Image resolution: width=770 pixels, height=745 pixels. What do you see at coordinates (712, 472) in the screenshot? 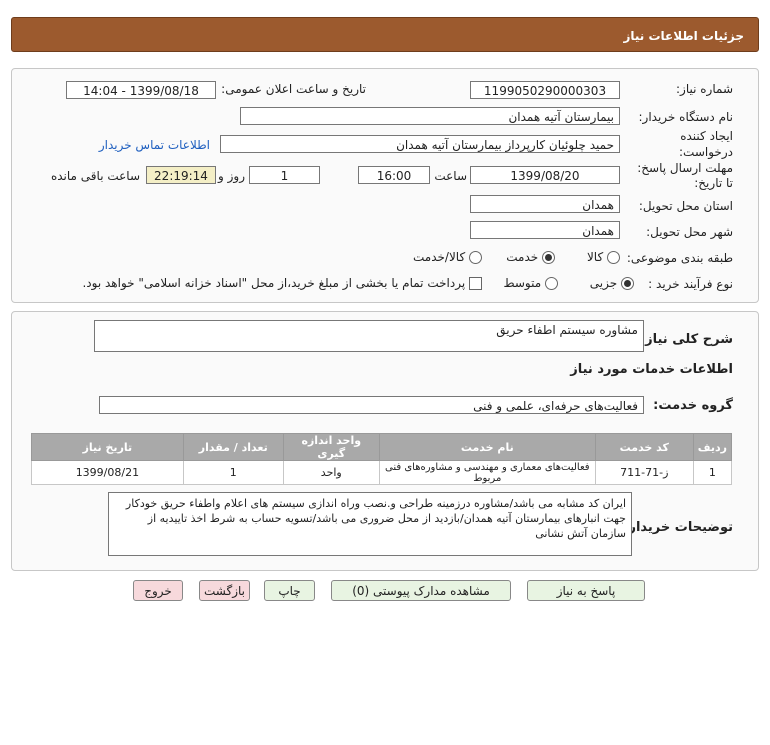
I see `cell-row-number: 1` at bounding box center [712, 472].